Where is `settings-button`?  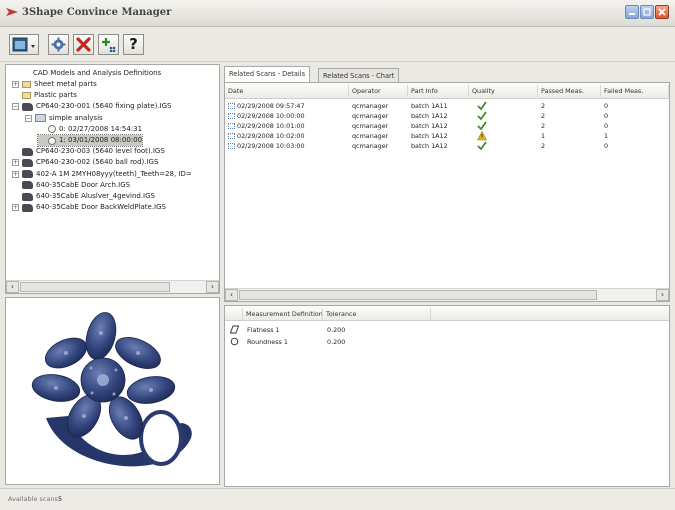 settings-button is located at coordinates (58, 44).